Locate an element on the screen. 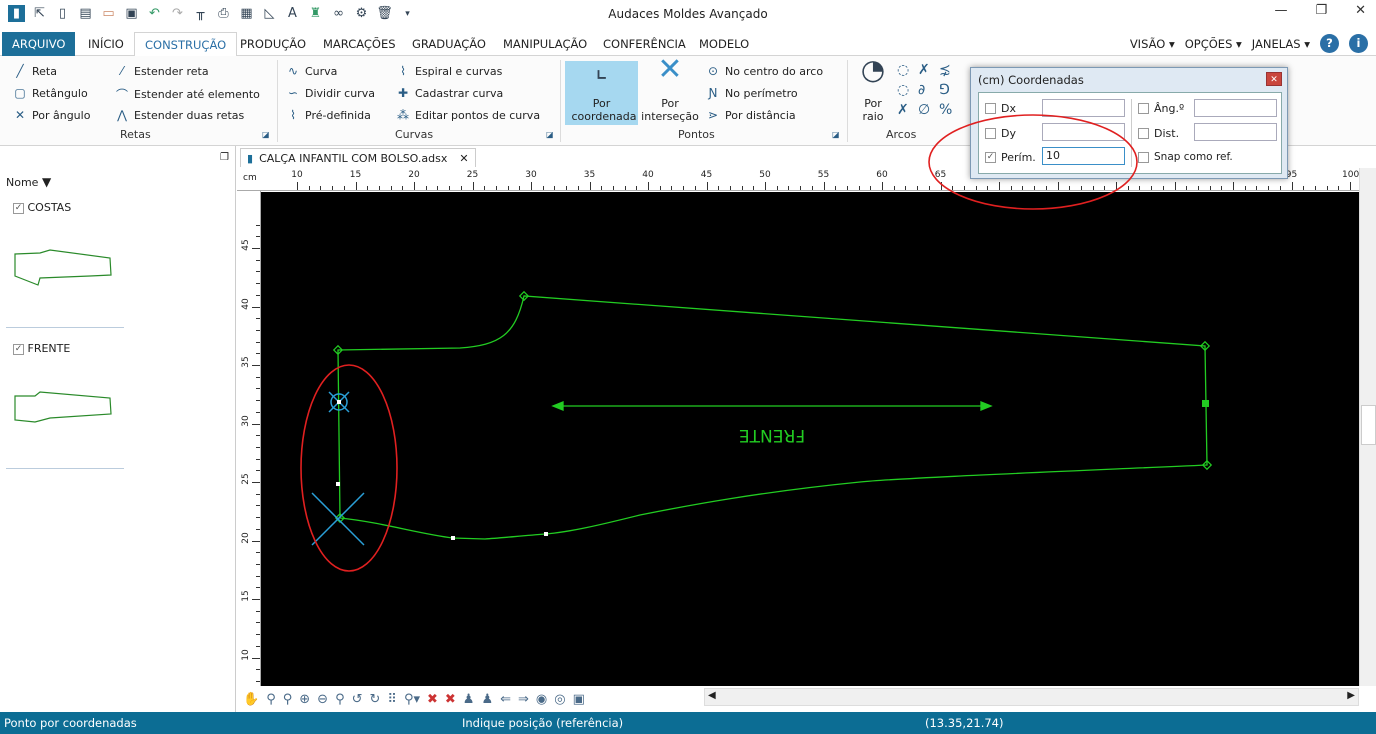  editar-pontos-button: ⁂ Editar pontos de curva is located at coordinates (467, 115).